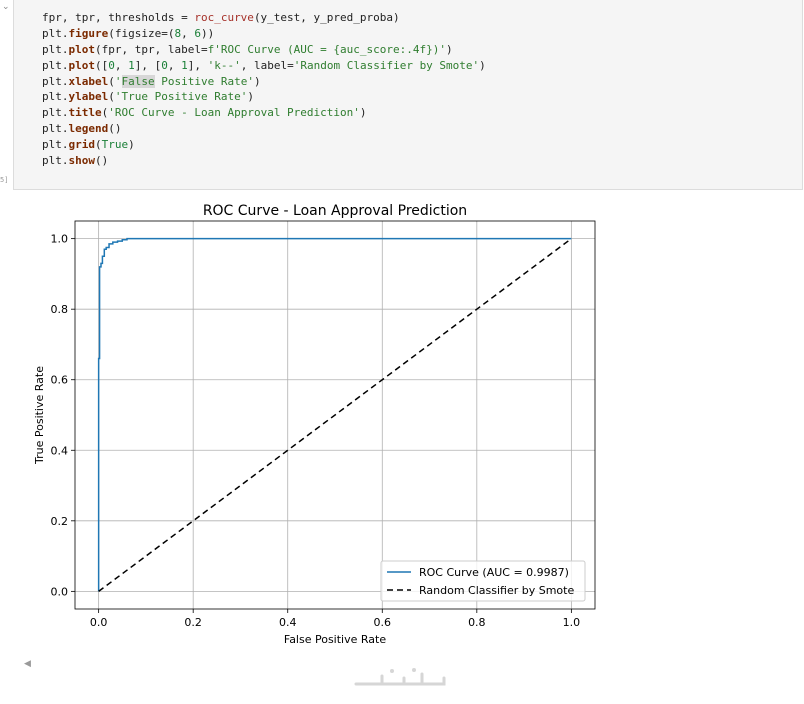  Describe the element at coordinates (85, 113) in the screenshot. I see `code-token: title` at that location.